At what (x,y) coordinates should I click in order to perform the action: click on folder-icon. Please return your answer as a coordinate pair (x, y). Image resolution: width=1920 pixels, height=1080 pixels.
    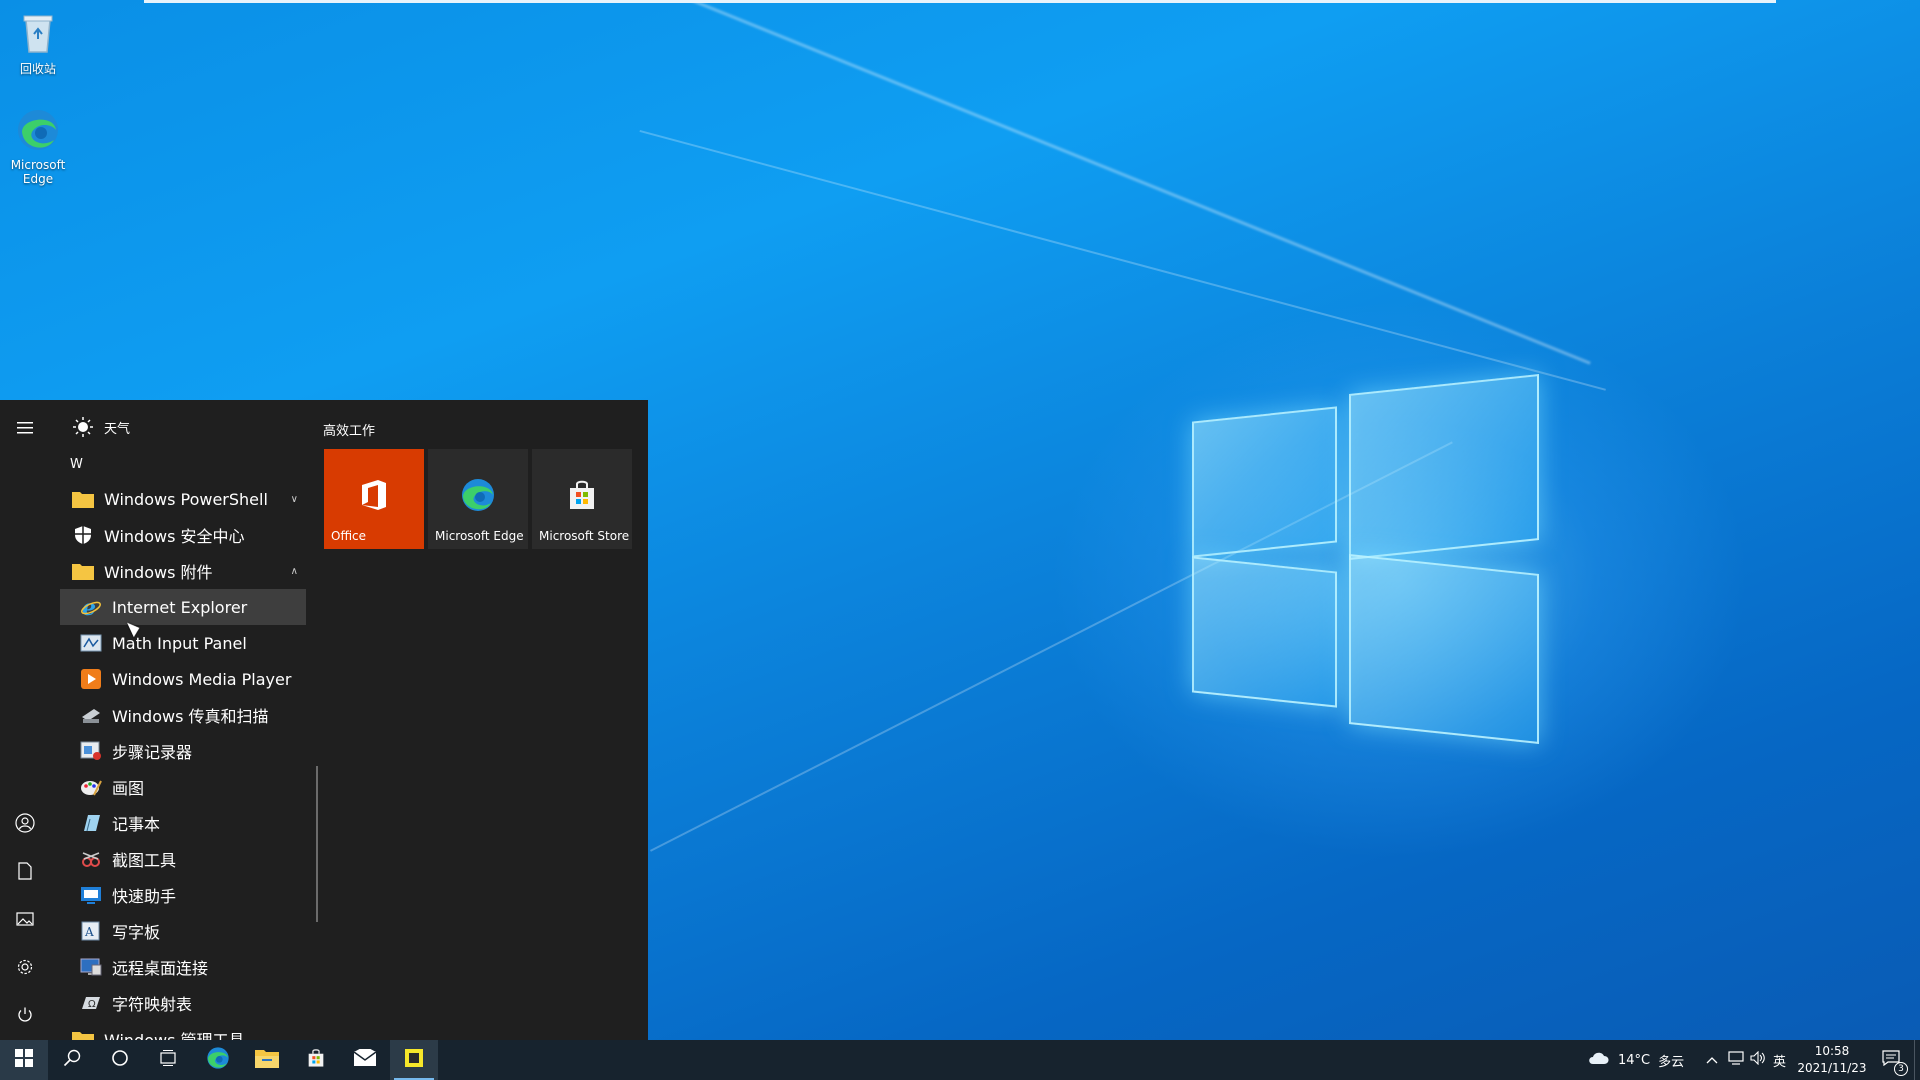
    Looking at the image, I should click on (83, 571).